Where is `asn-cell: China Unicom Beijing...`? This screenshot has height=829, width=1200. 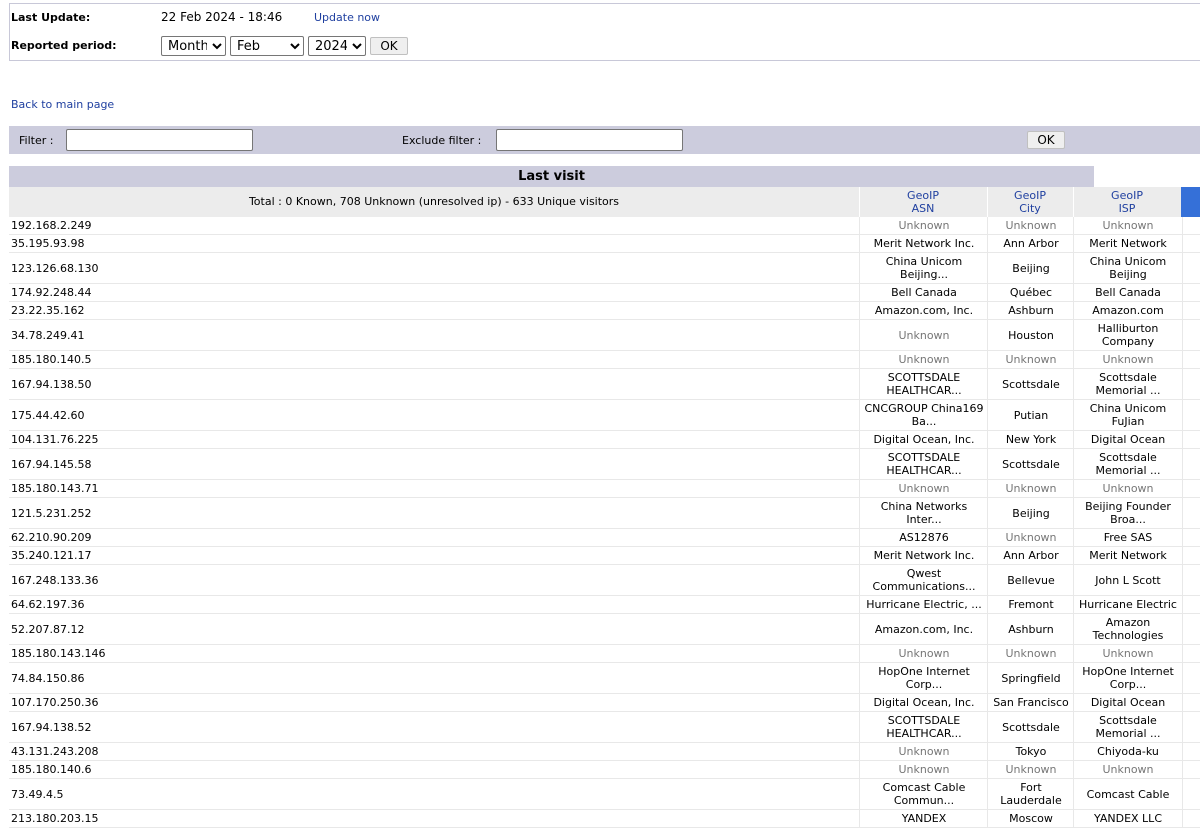 asn-cell: China Unicom Beijing... is located at coordinates (923, 268).